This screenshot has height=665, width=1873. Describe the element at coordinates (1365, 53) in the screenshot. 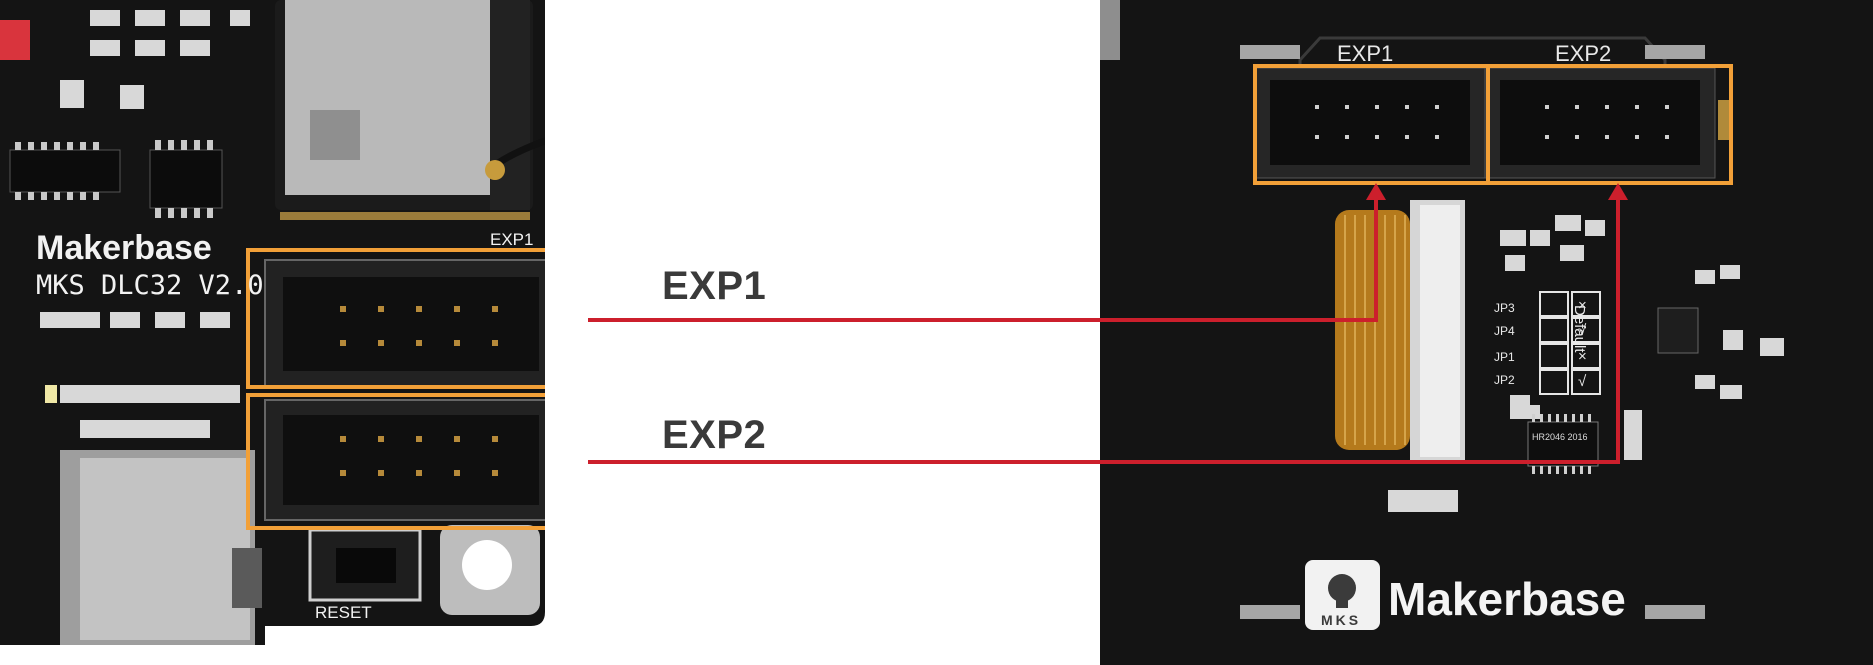

I see `lcd-exp1-header-silkscreen: EXP1` at that location.